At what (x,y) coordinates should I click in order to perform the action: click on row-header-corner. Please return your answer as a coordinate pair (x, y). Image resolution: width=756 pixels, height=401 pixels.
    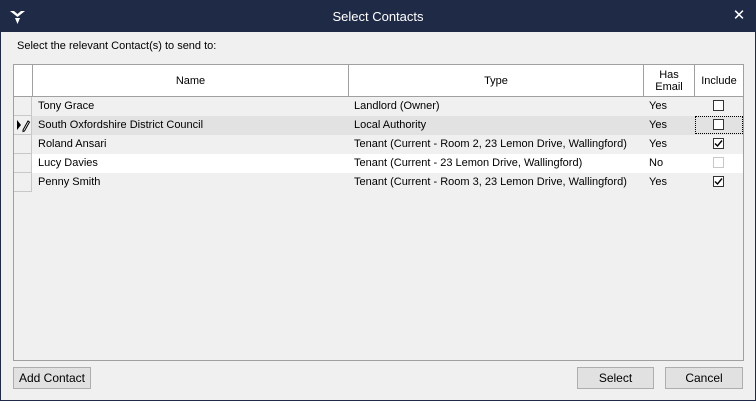
    Looking at the image, I should click on (23, 81).